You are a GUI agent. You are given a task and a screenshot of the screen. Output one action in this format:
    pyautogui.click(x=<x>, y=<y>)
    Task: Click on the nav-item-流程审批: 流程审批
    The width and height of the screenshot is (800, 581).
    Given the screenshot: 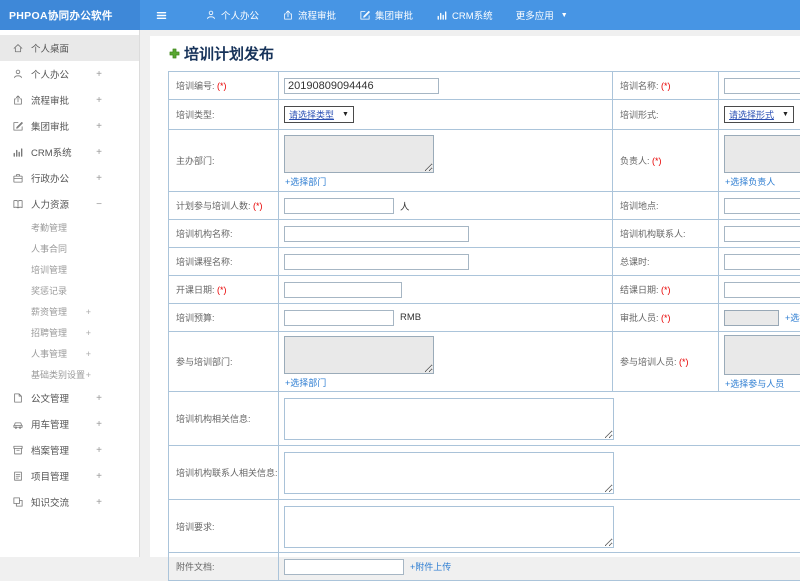 What is the action you would take?
    pyautogui.click(x=309, y=15)
    